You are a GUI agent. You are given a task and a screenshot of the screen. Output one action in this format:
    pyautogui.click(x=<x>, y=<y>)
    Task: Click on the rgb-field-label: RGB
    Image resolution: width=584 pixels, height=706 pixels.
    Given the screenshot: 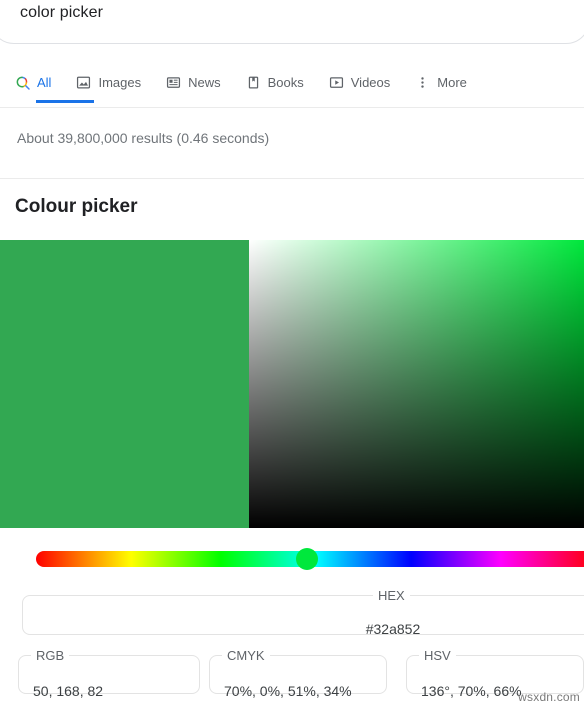 What is the action you would take?
    pyautogui.click(x=50, y=655)
    